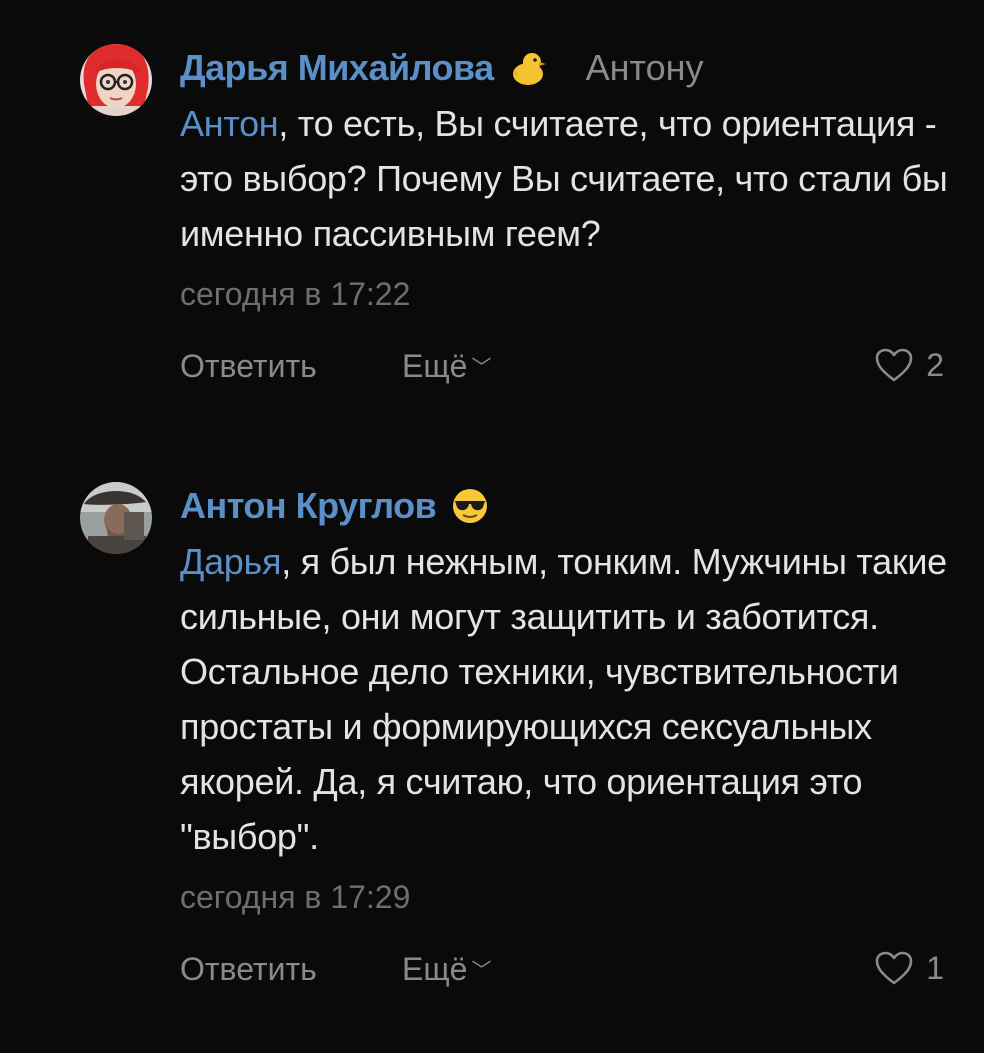  Describe the element at coordinates (935, 365) in the screenshot. I see `like-count: 2` at that location.